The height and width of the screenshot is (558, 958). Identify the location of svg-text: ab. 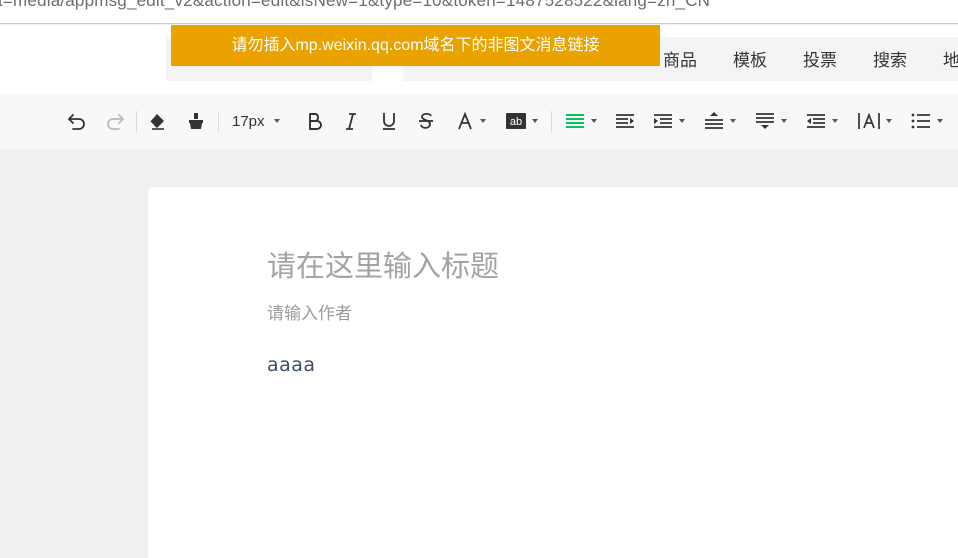
(516, 122).